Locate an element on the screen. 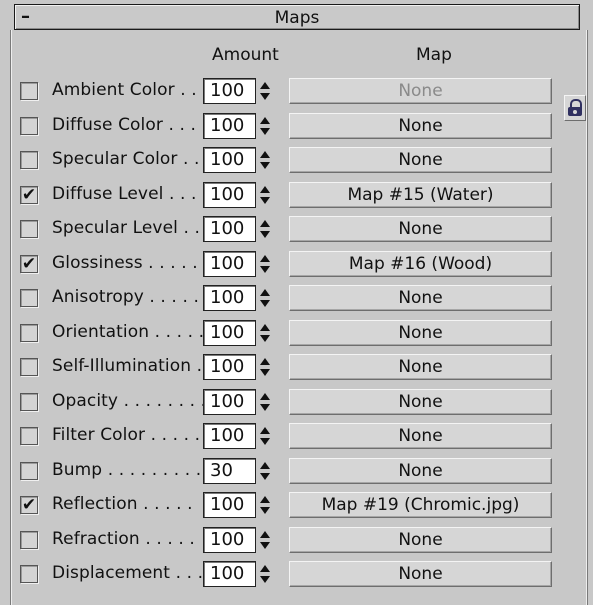  map-row: ✔ Diffuse Level . . . 100 Map #15 (Water) is located at coordinates (296, 197).